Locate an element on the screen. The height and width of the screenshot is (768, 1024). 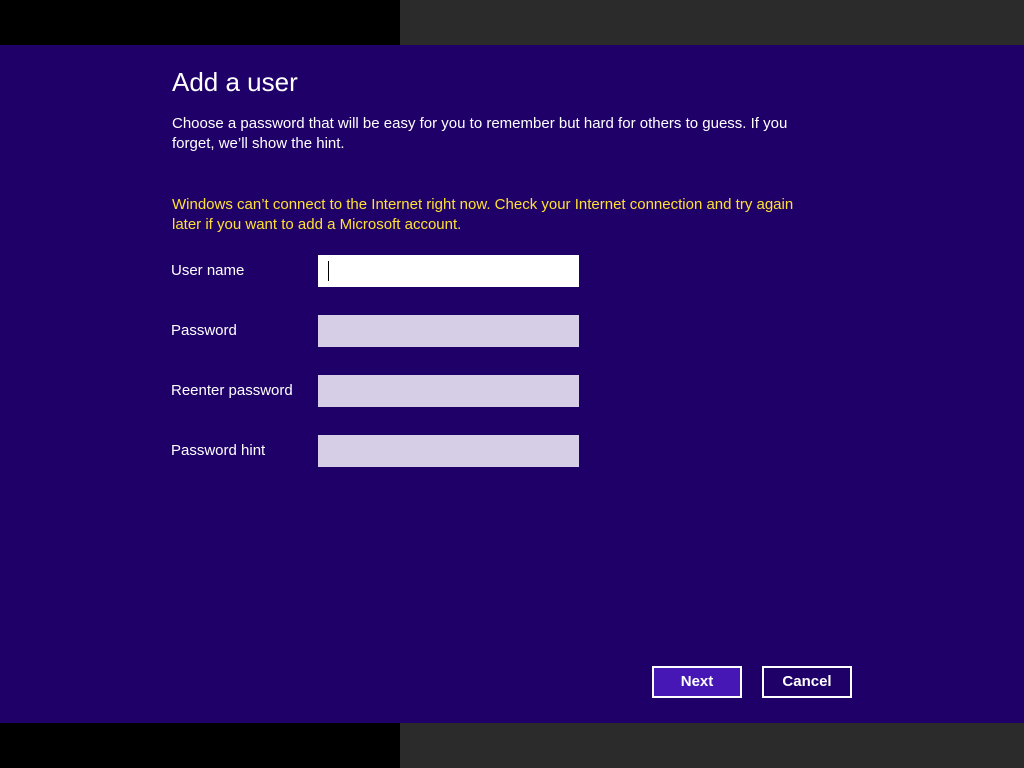
password-label: Password is located at coordinates (204, 330).